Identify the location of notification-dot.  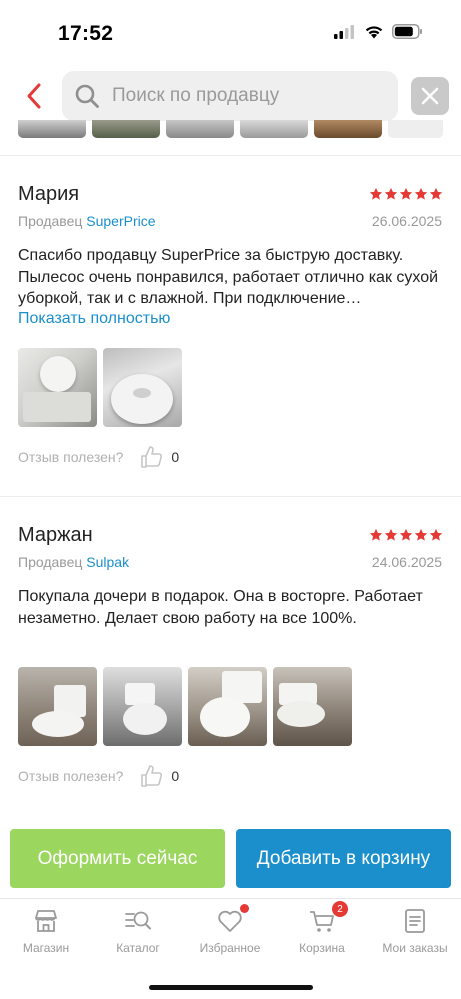
(244, 908).